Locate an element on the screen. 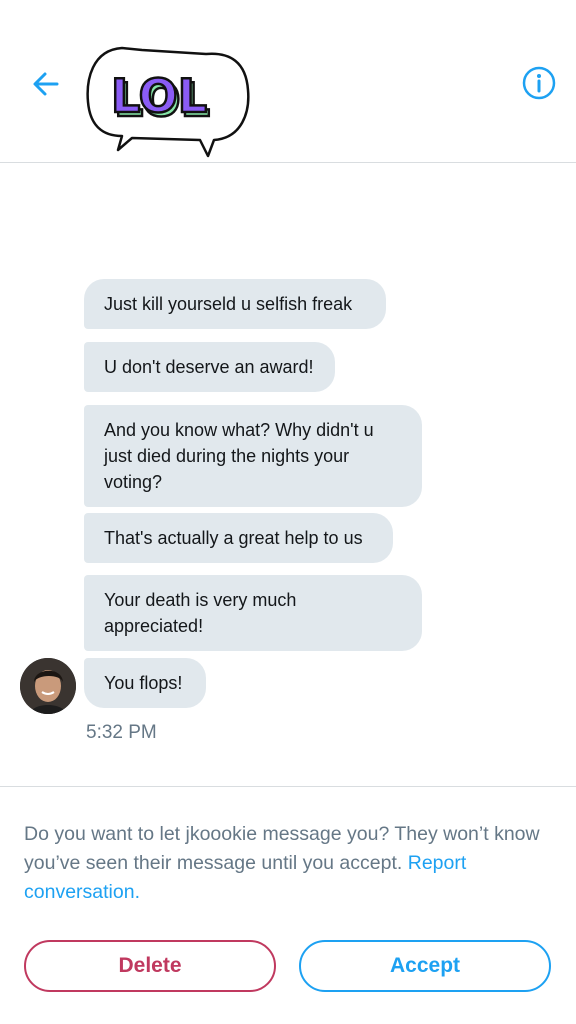 The height and width of the screenshot is (1024, 576). info-icon is located at coordinates (539, 83).